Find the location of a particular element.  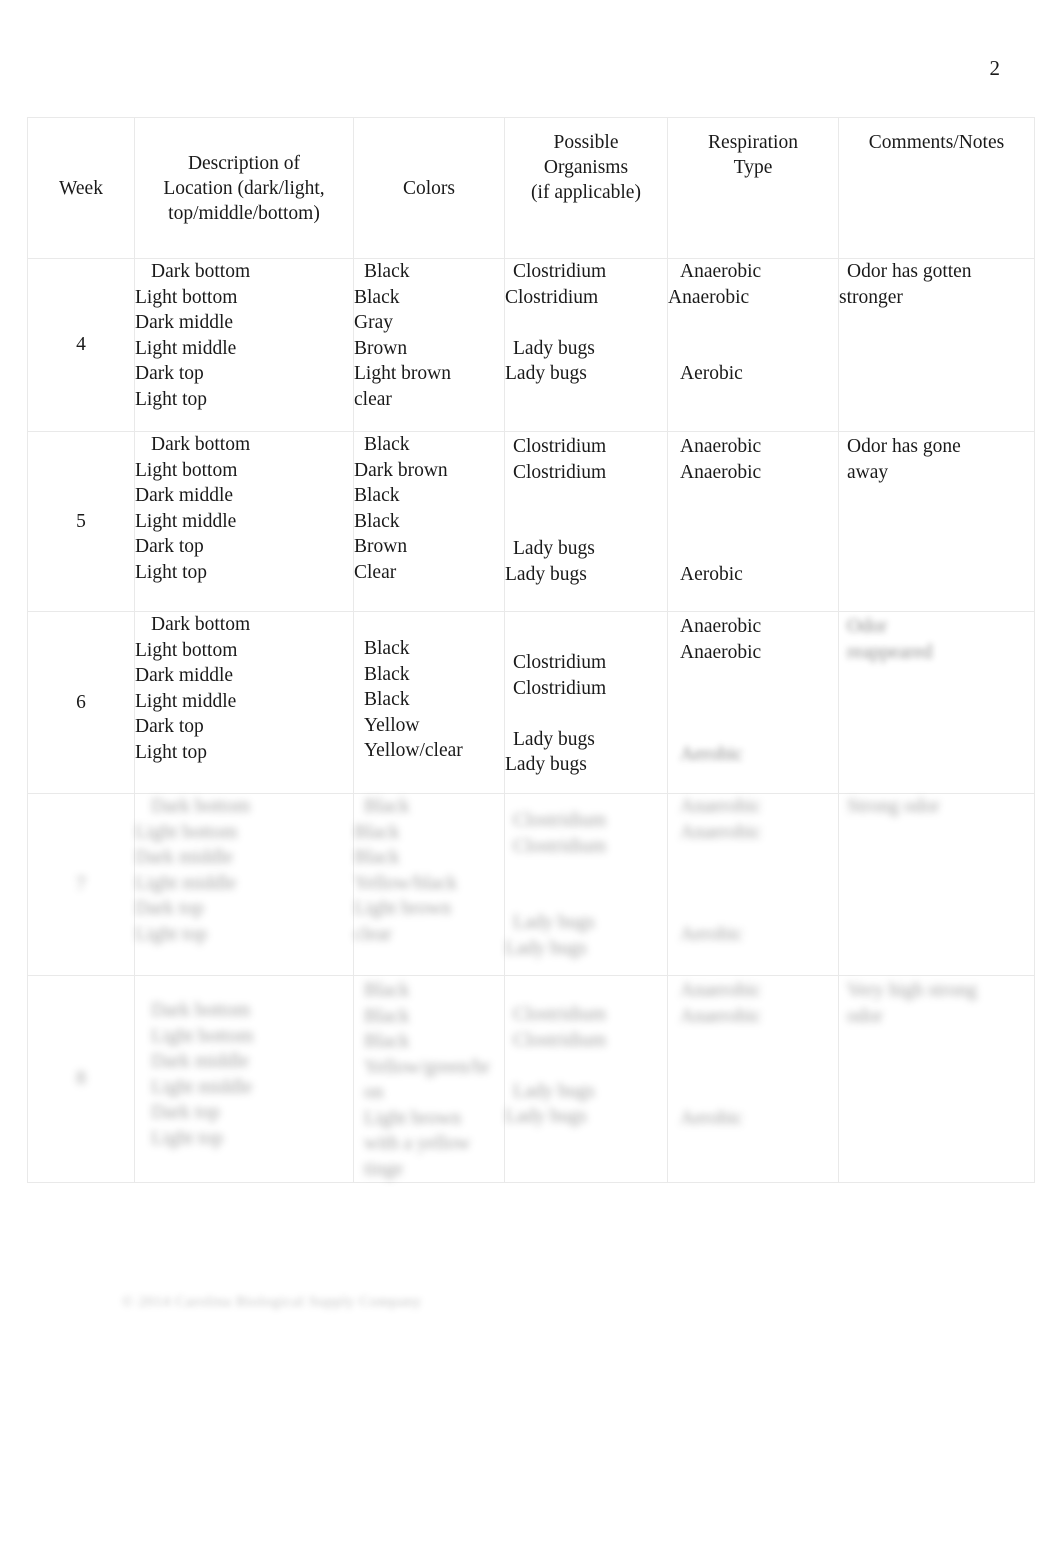

column-header-colors: Colors is located at coordinates (429, 188).